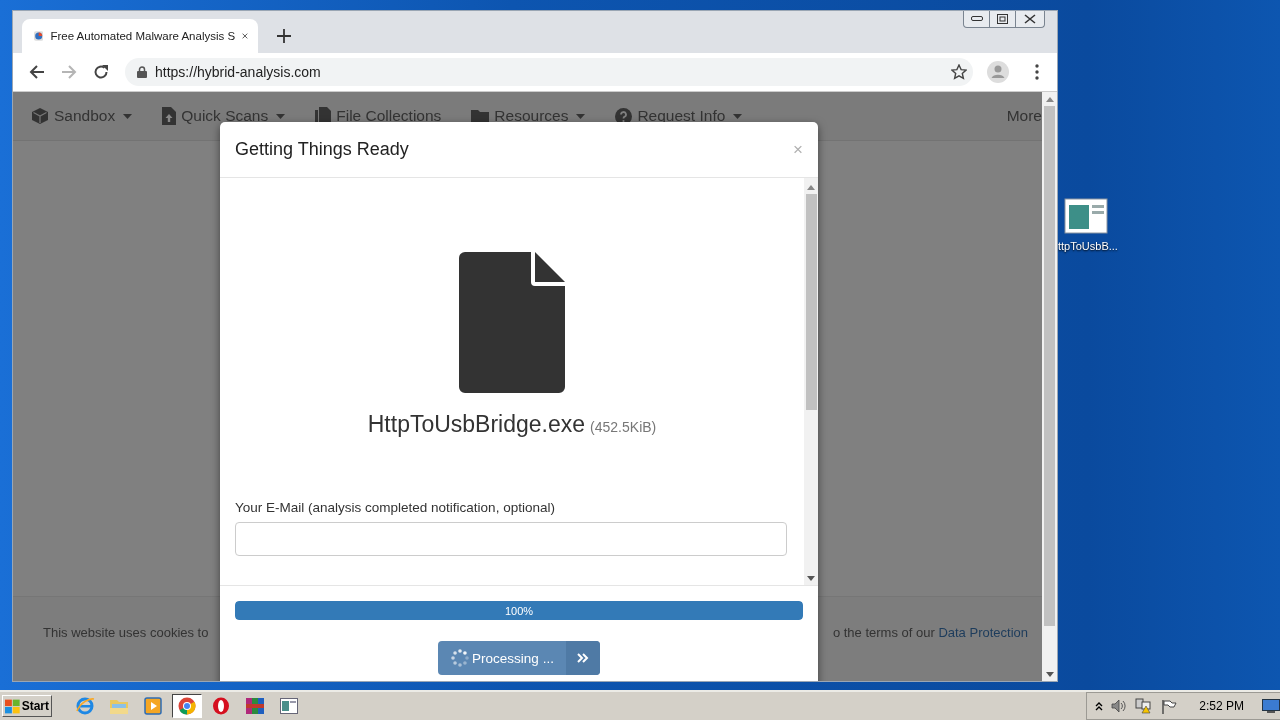  What do you see at coordinates (549, 72) in the screenshot?
I see `address-bar: https://hybrid-analysis.com` at bounding box center [549, 72].